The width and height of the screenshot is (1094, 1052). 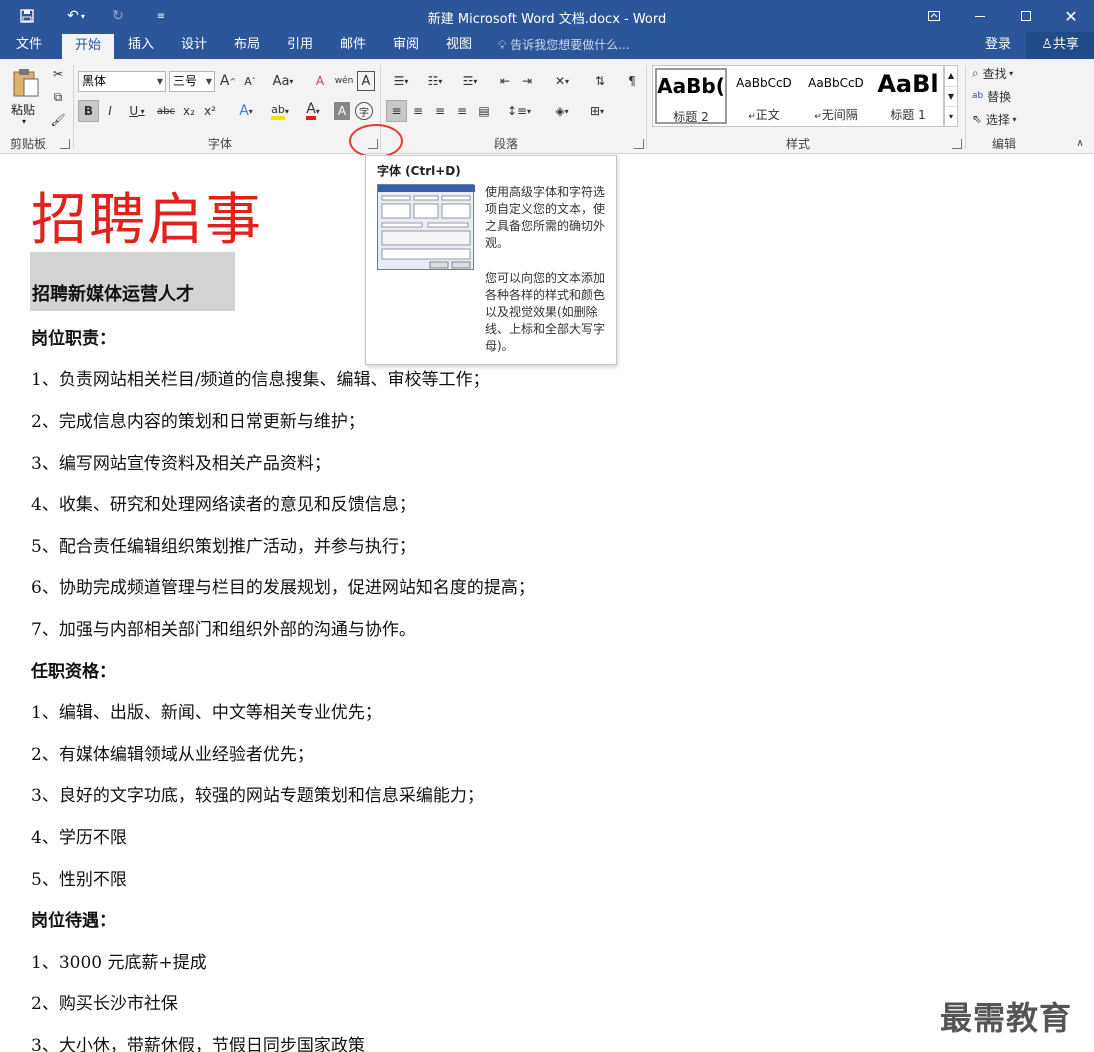 I want to click on section-heading: 任职资格：, so click(x=73, y=672).